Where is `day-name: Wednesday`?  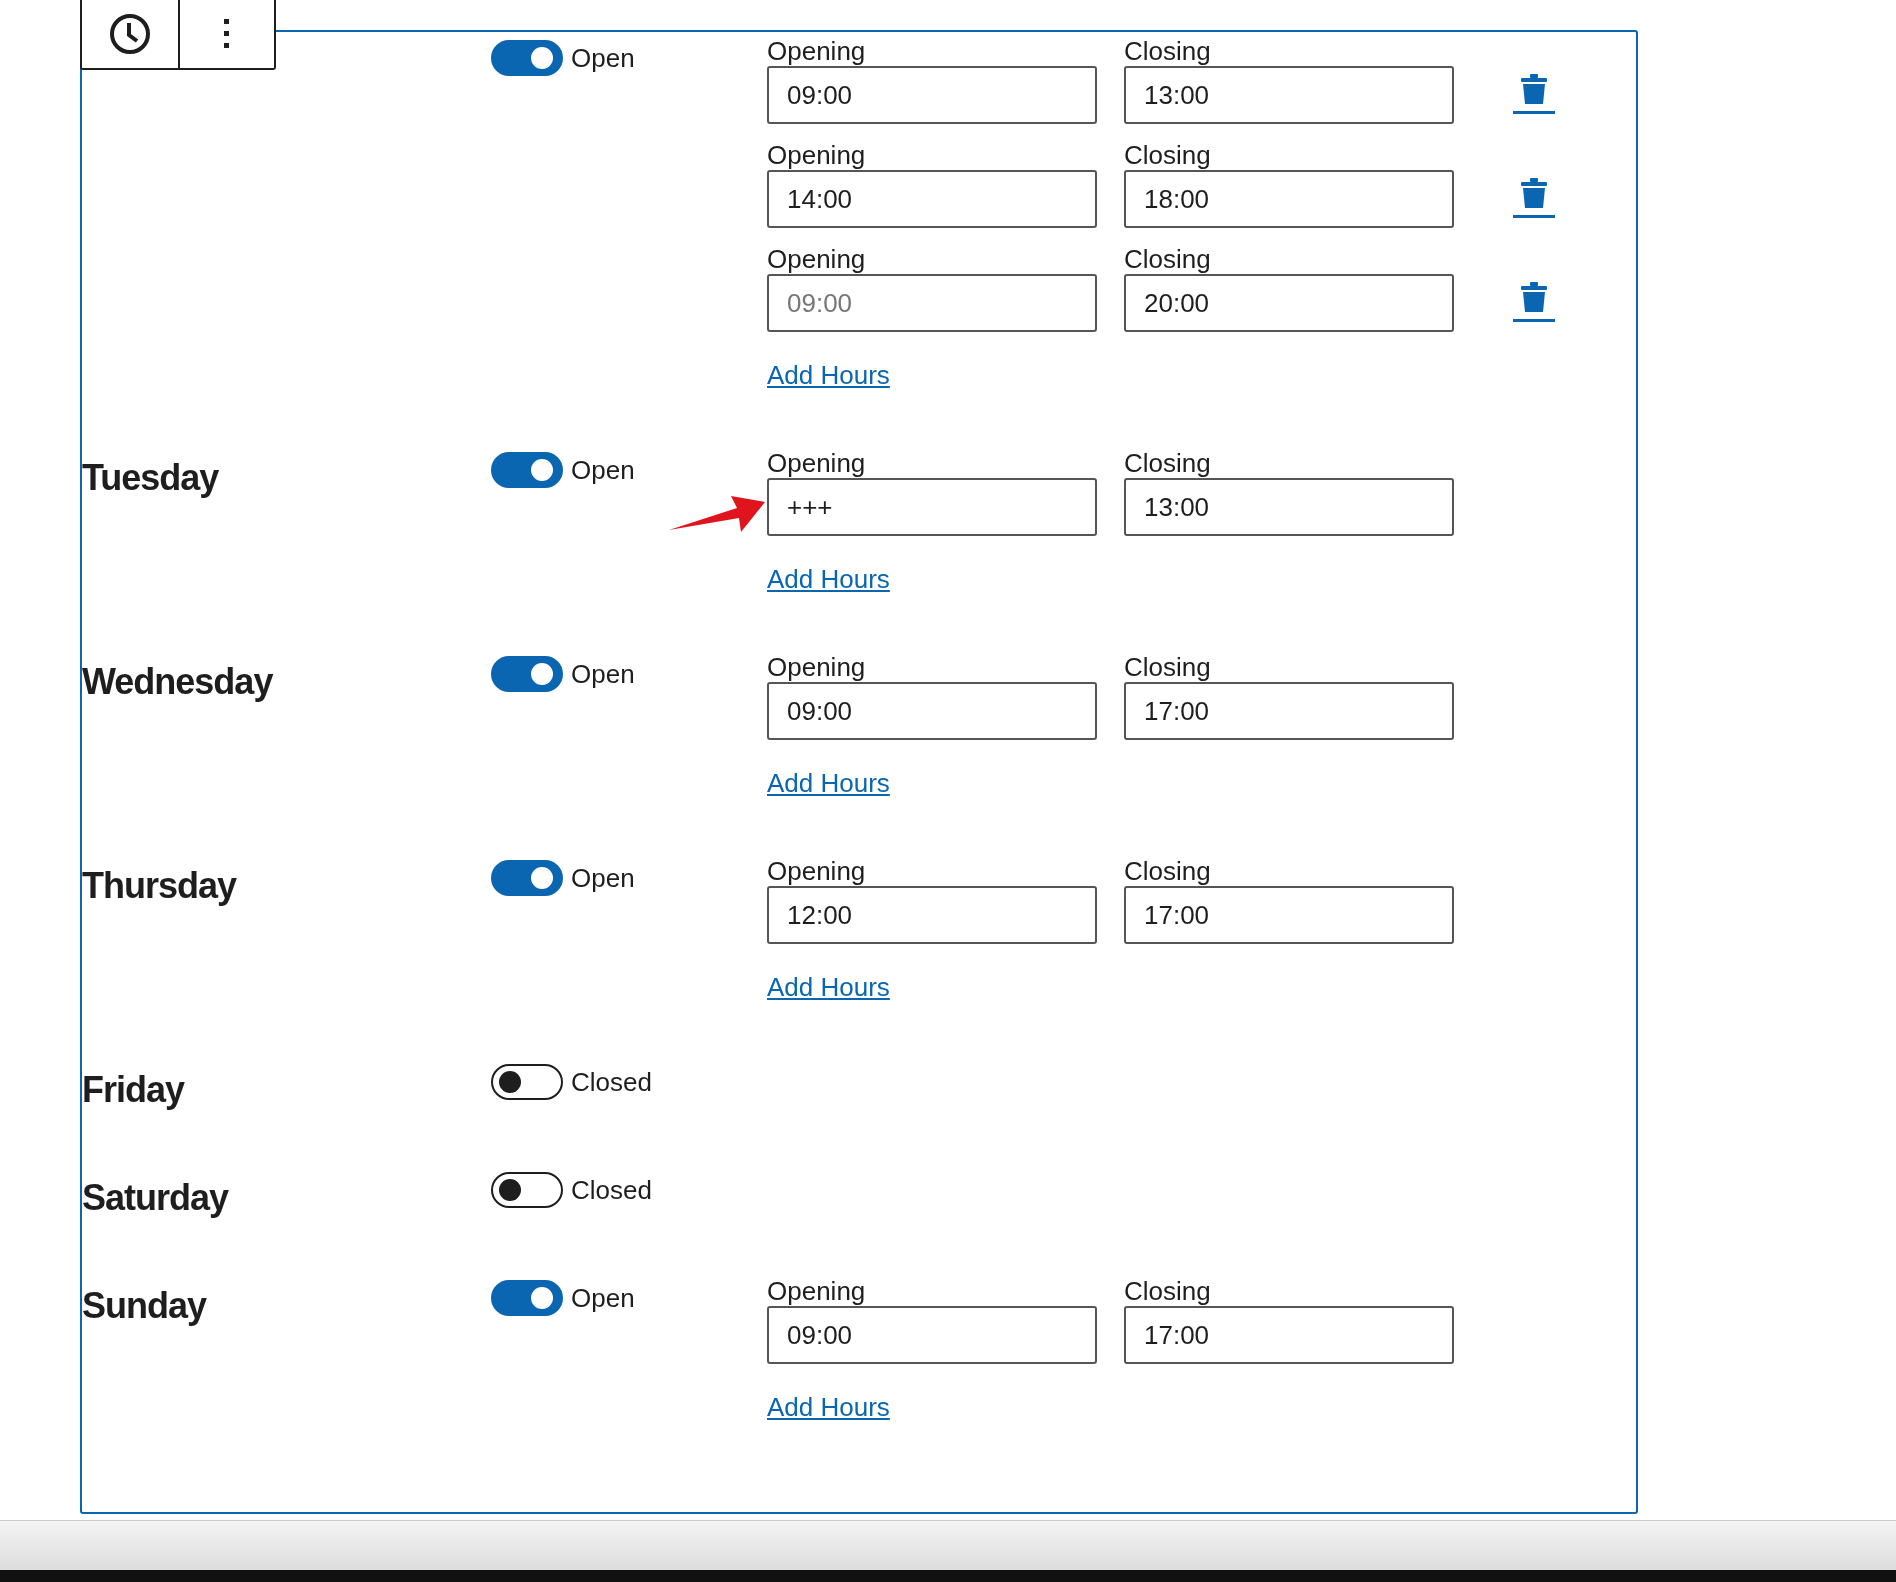
day-name: Wednesday is located at coordinates (177, 681).